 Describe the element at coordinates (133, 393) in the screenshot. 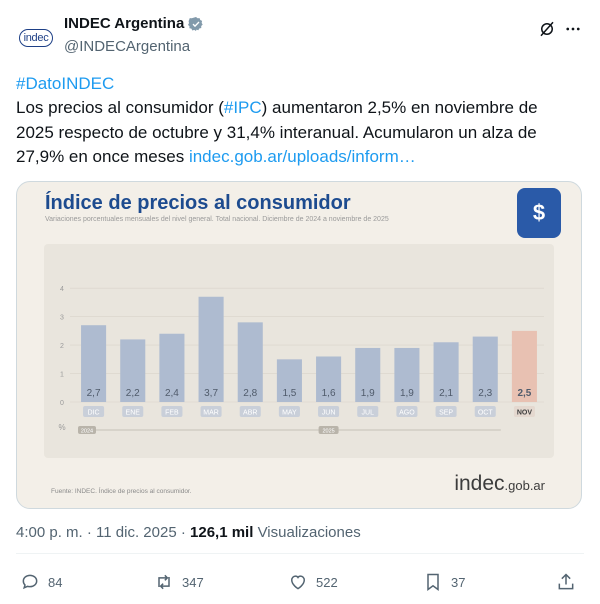

I see `bar-value-label: 2,2` at that location.